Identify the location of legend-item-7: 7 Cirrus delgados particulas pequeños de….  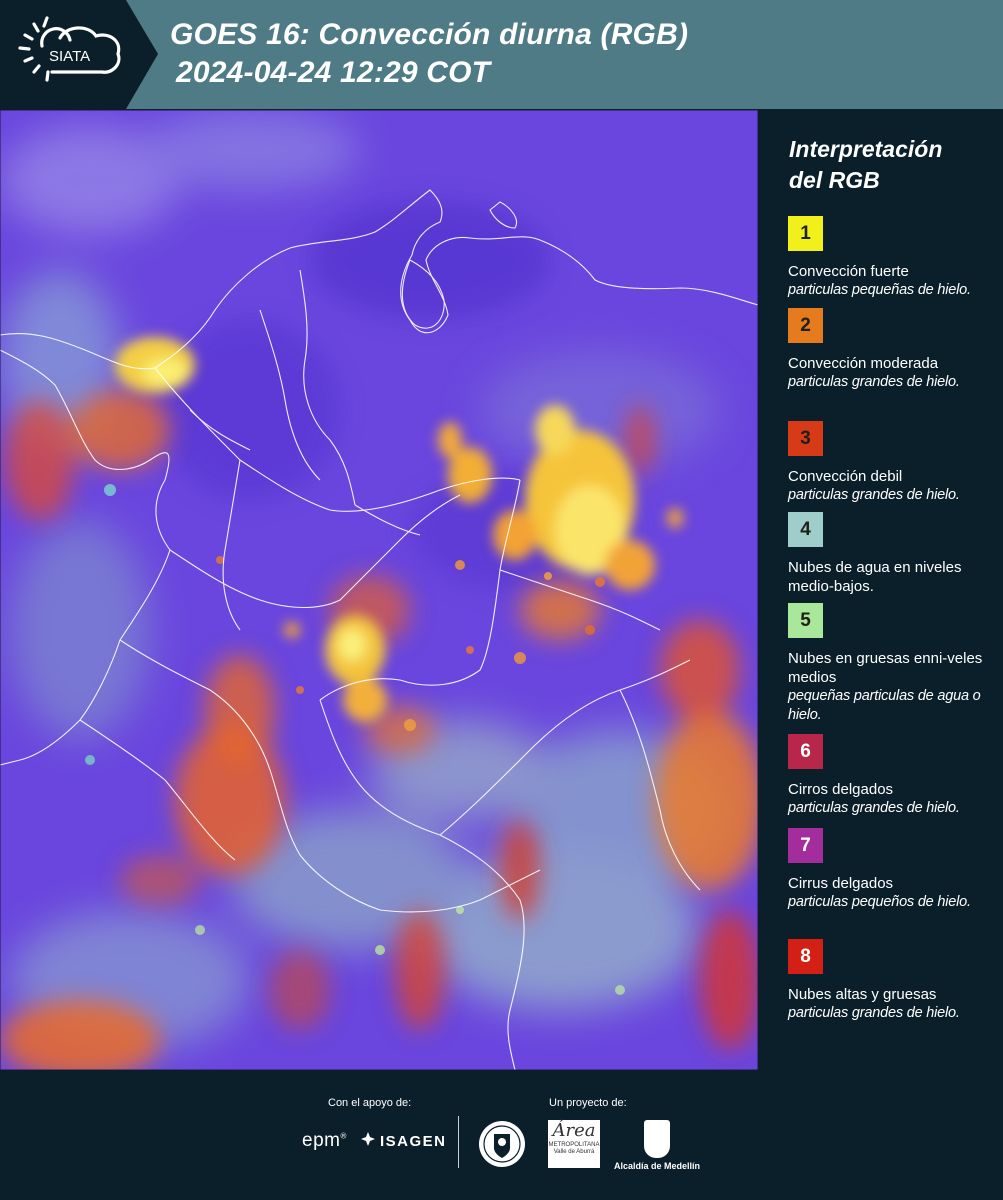
(893, 870).